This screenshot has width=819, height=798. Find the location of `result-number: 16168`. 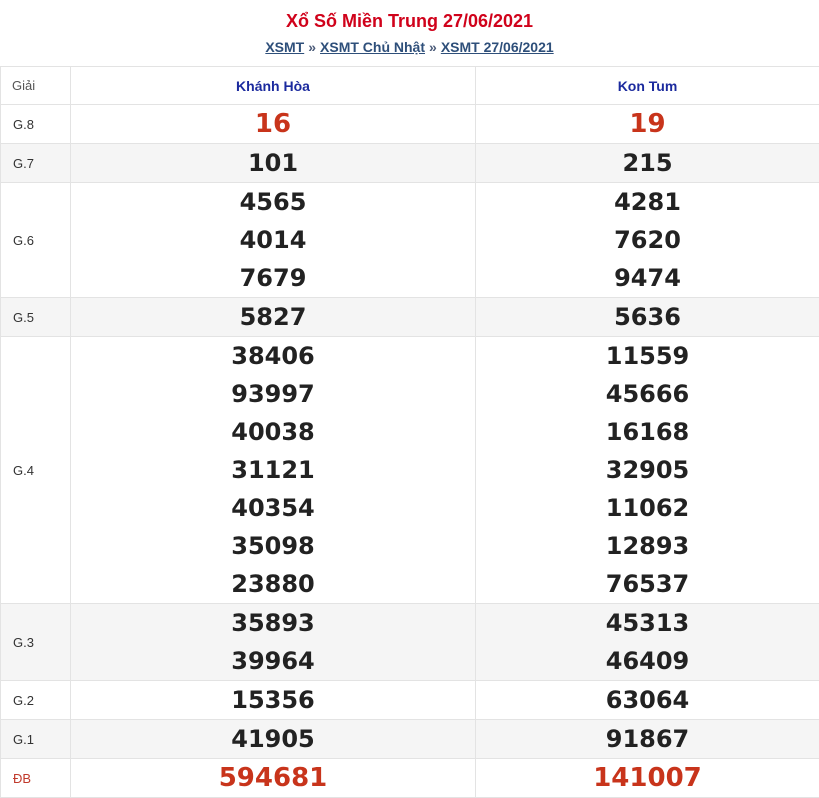

result-number: 16168 is located at coordinates (647, 432).